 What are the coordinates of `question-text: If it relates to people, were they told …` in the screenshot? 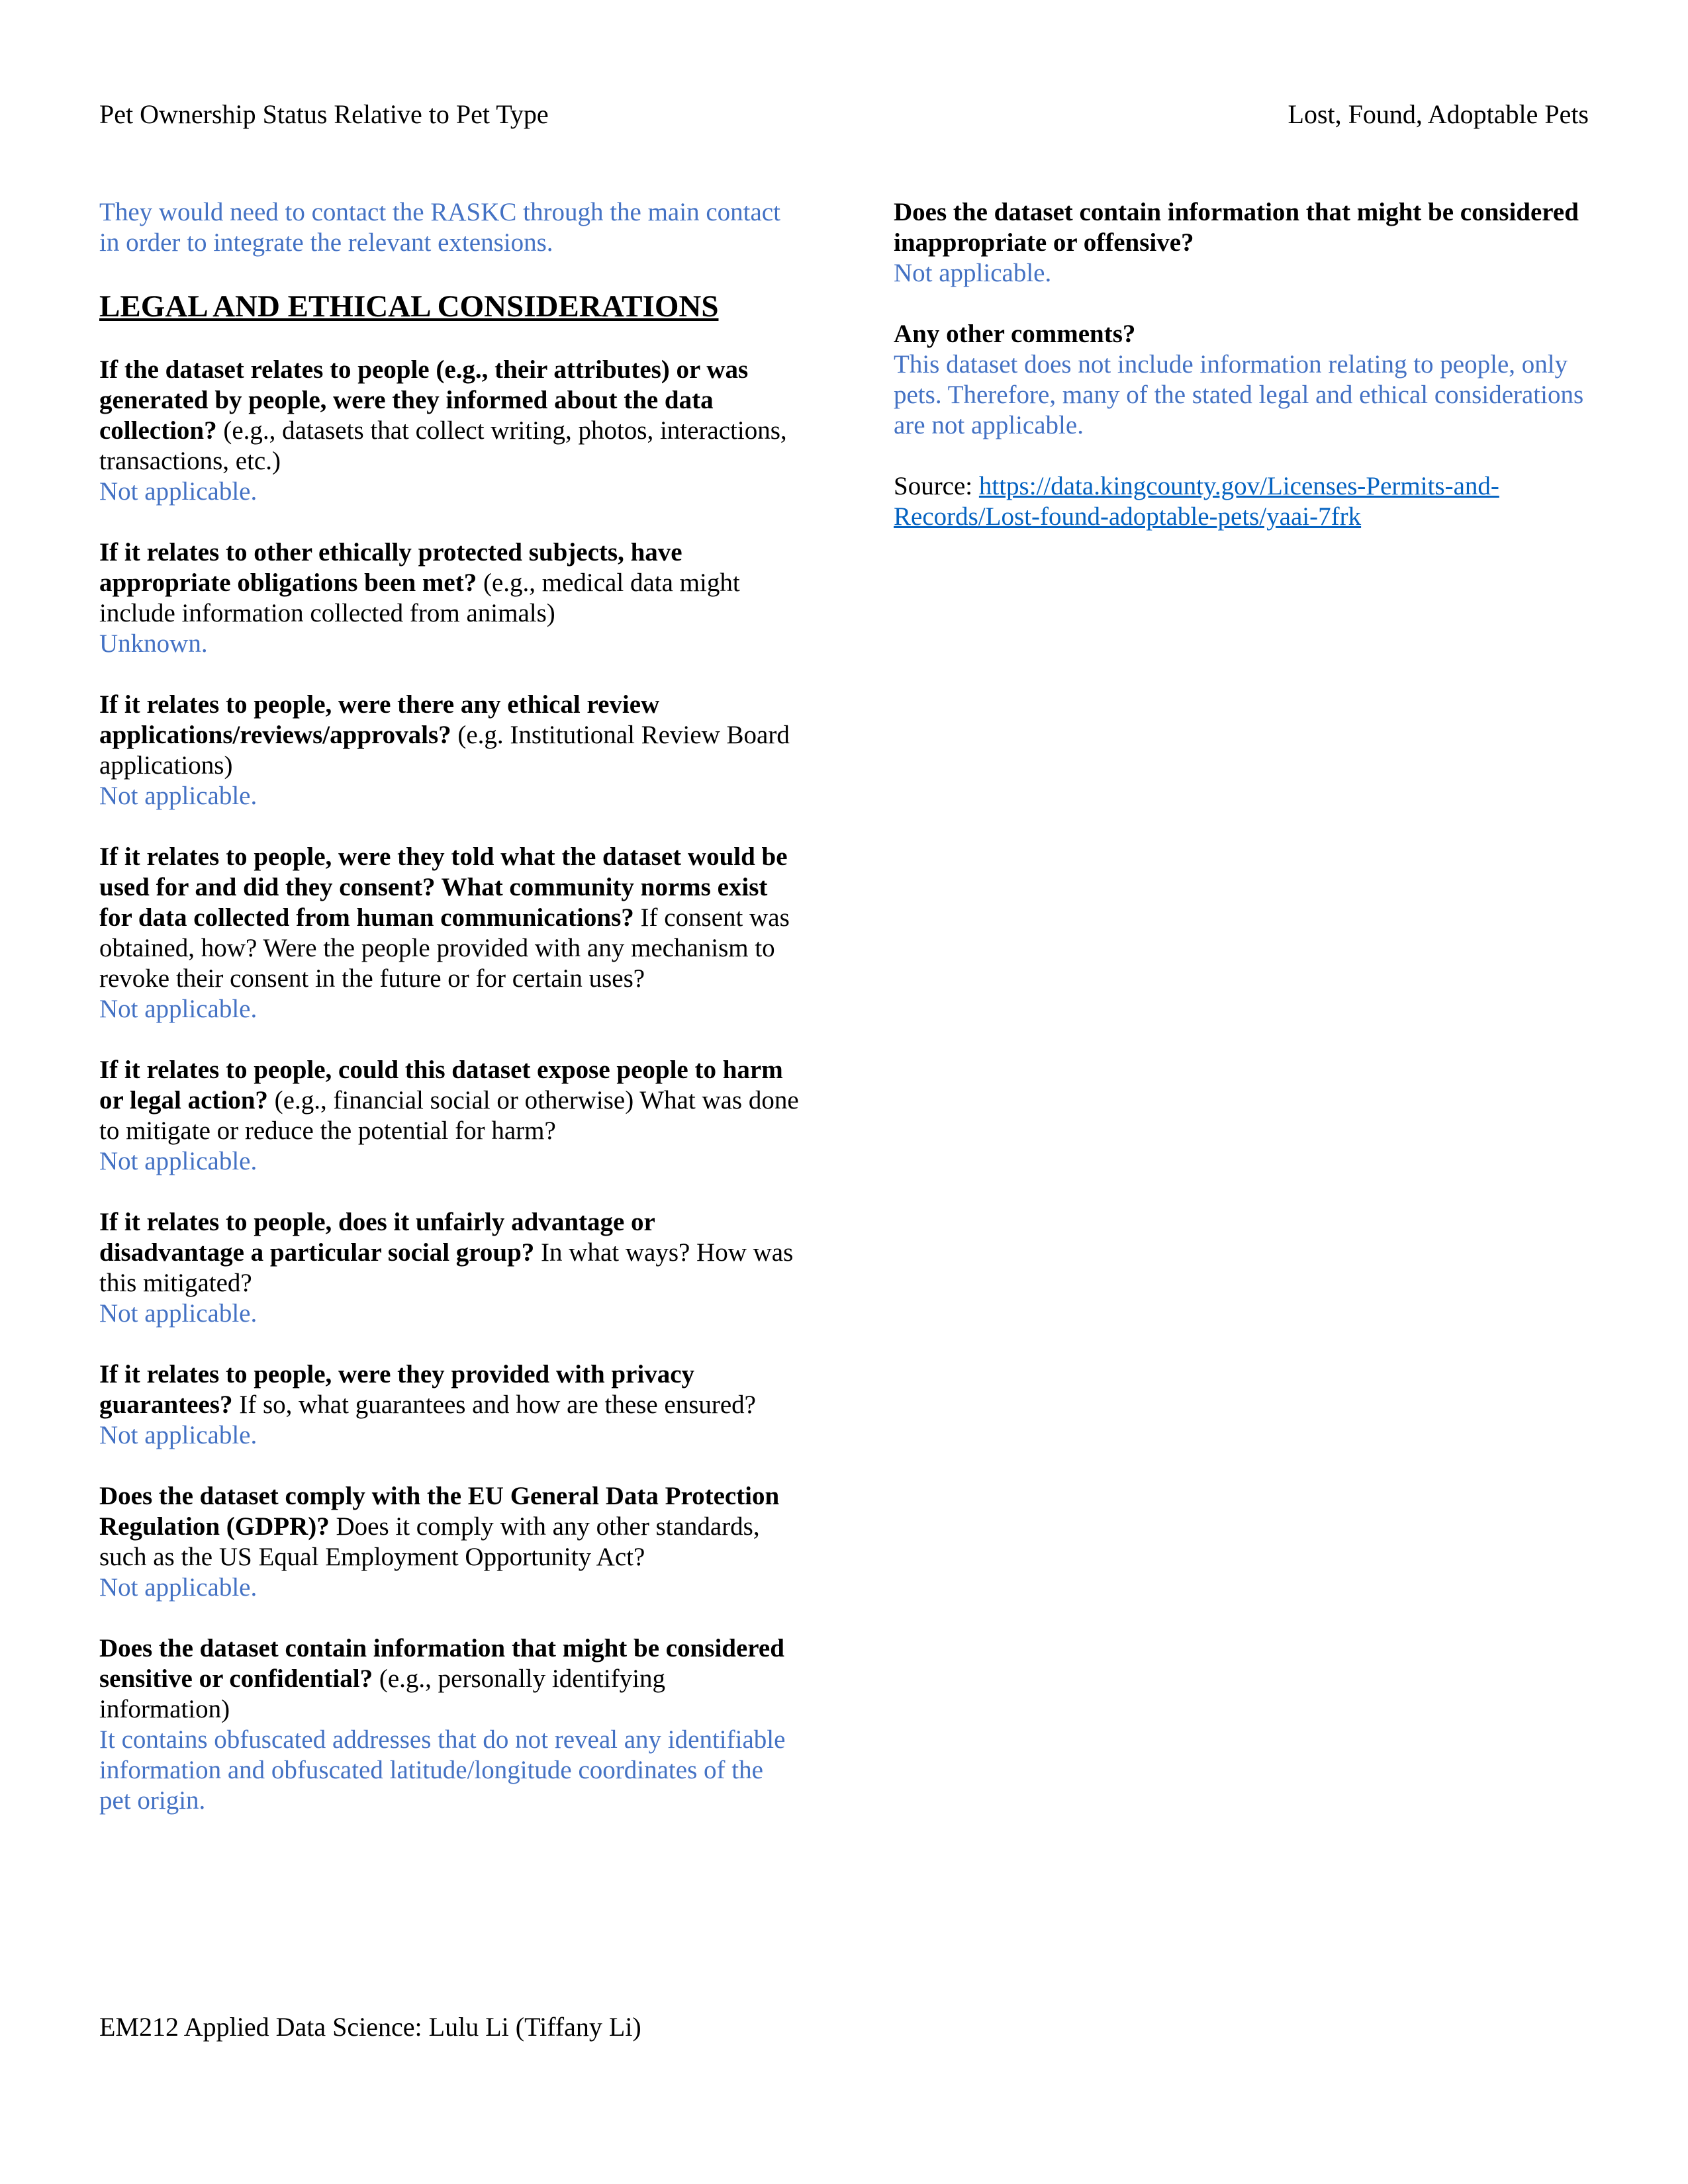 It's located at (450, 918).